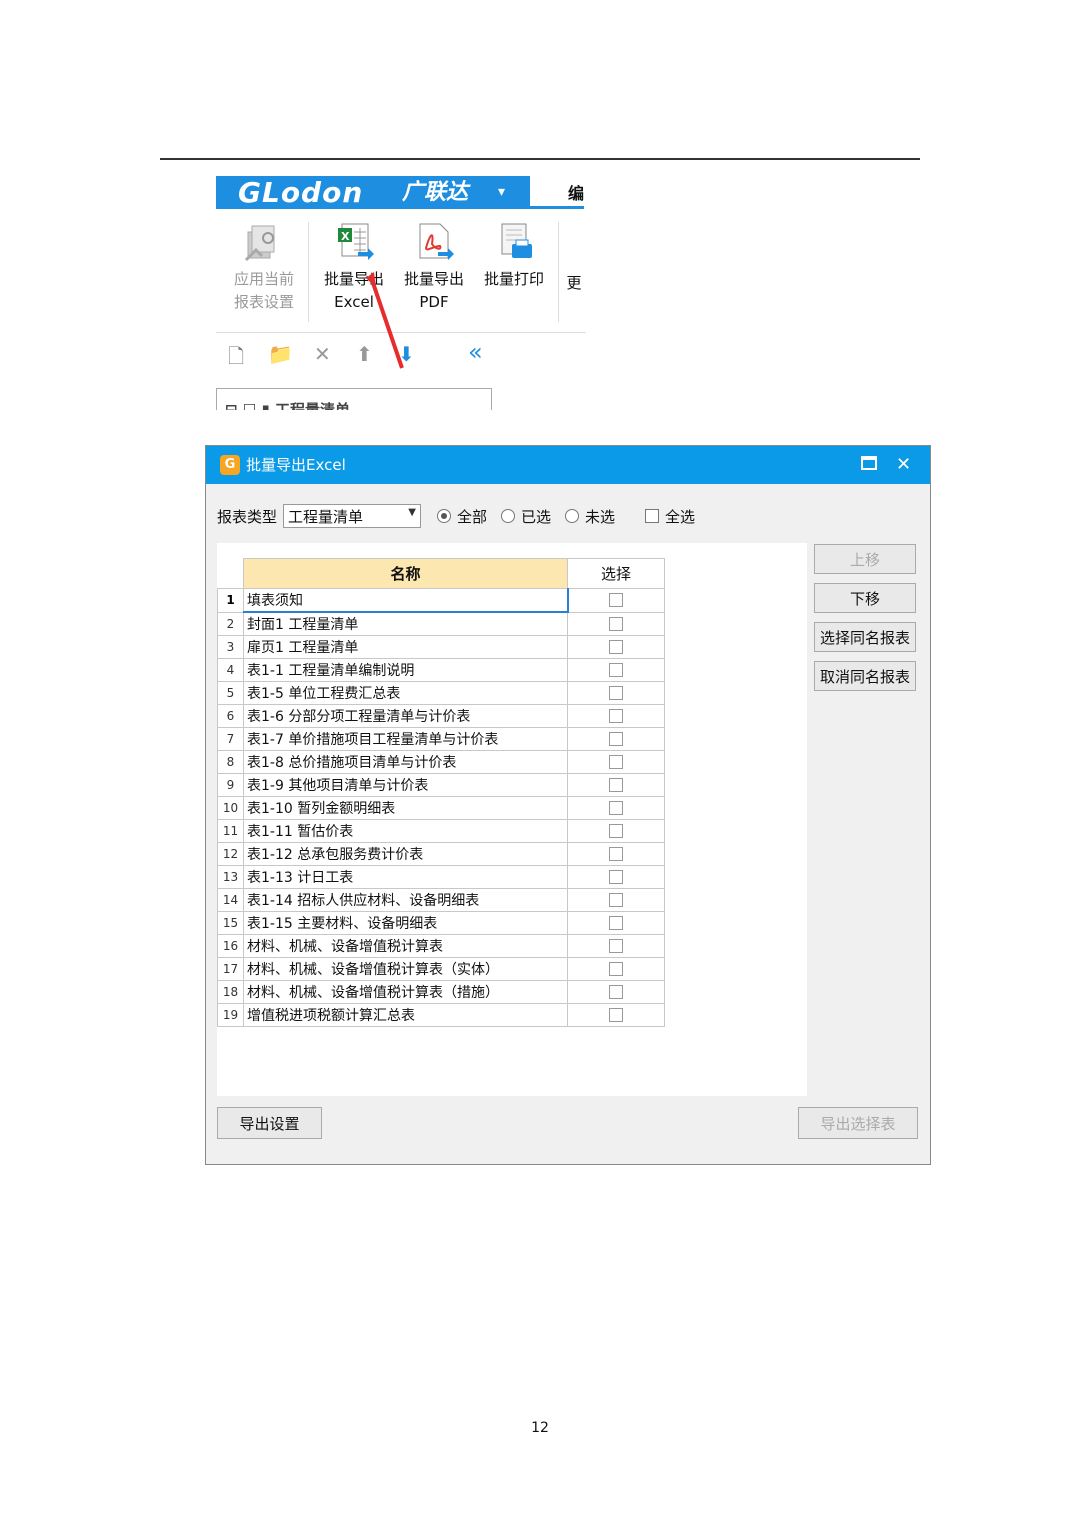 The width and height of the screenshot is (1080, 1528). What do you see at coordinates (405, 785) in the screenshot?
I see `report-name-cell: 表1-9 其他项目清单与计价表` at bounding box center [405, 785].